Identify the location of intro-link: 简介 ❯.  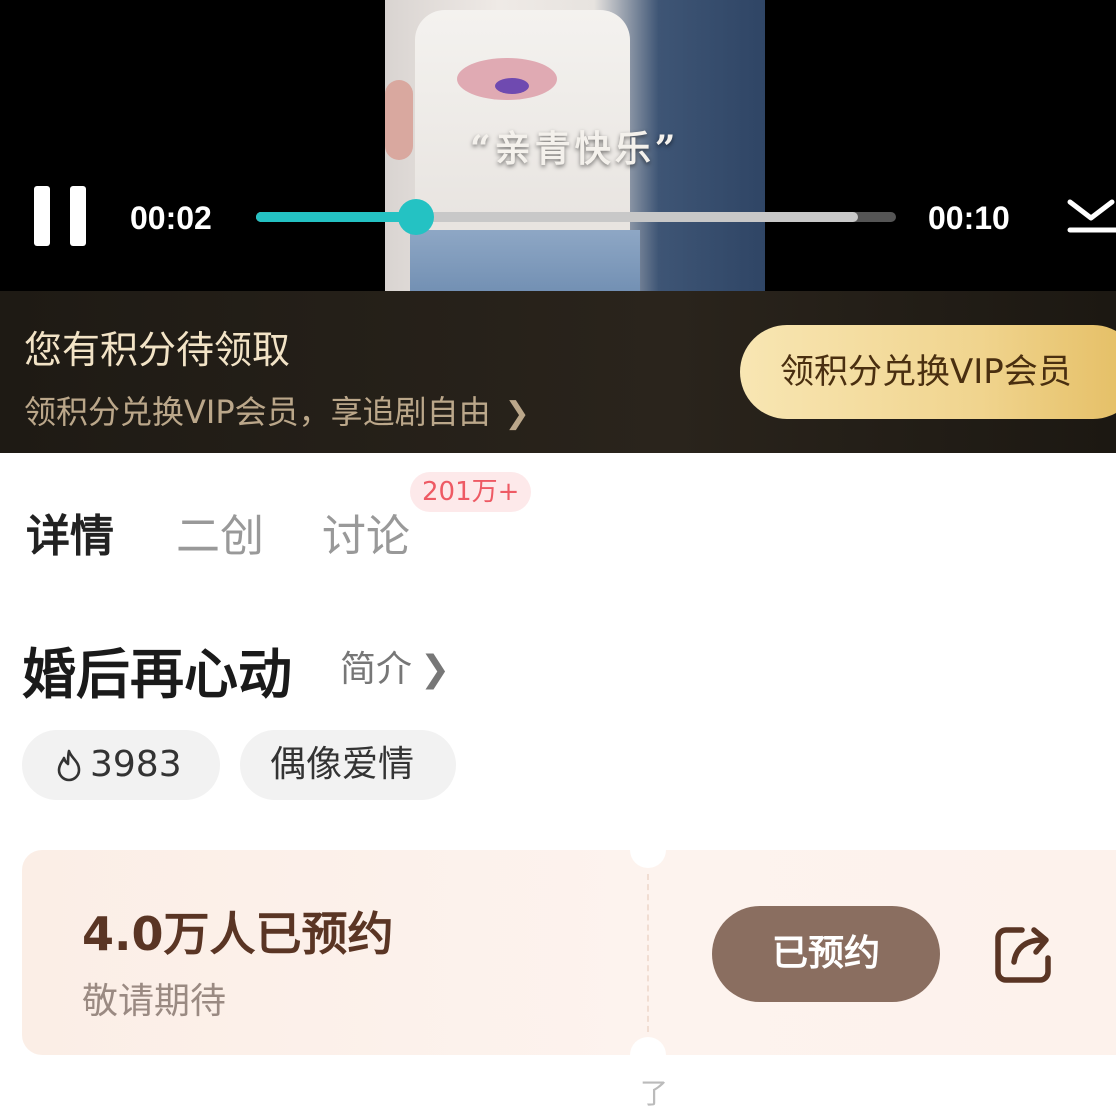
(395, 666).